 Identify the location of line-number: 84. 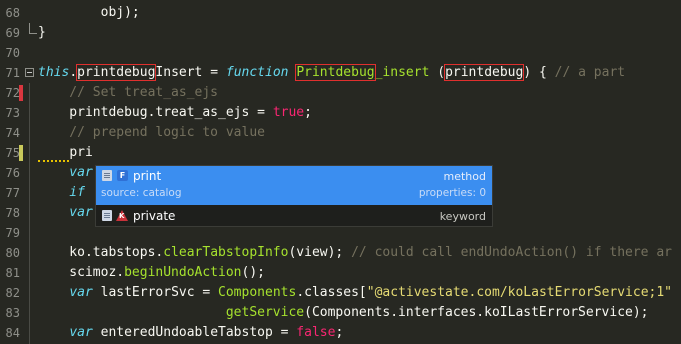
(12, 333).